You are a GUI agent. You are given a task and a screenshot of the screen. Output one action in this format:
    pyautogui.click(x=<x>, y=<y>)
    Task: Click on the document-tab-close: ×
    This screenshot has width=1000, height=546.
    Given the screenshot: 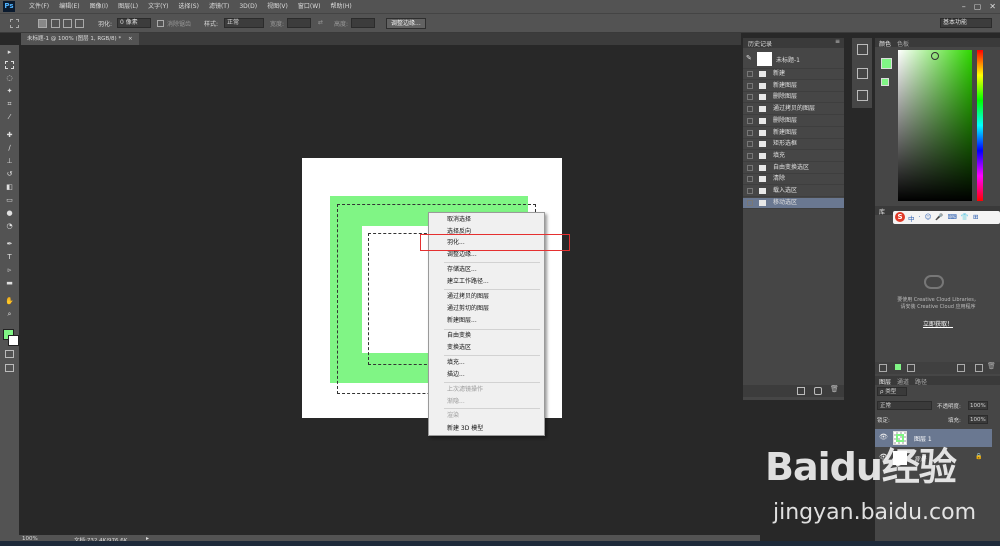 What is the action you would take?
    pyautogui.click(x=130, y=39)
    